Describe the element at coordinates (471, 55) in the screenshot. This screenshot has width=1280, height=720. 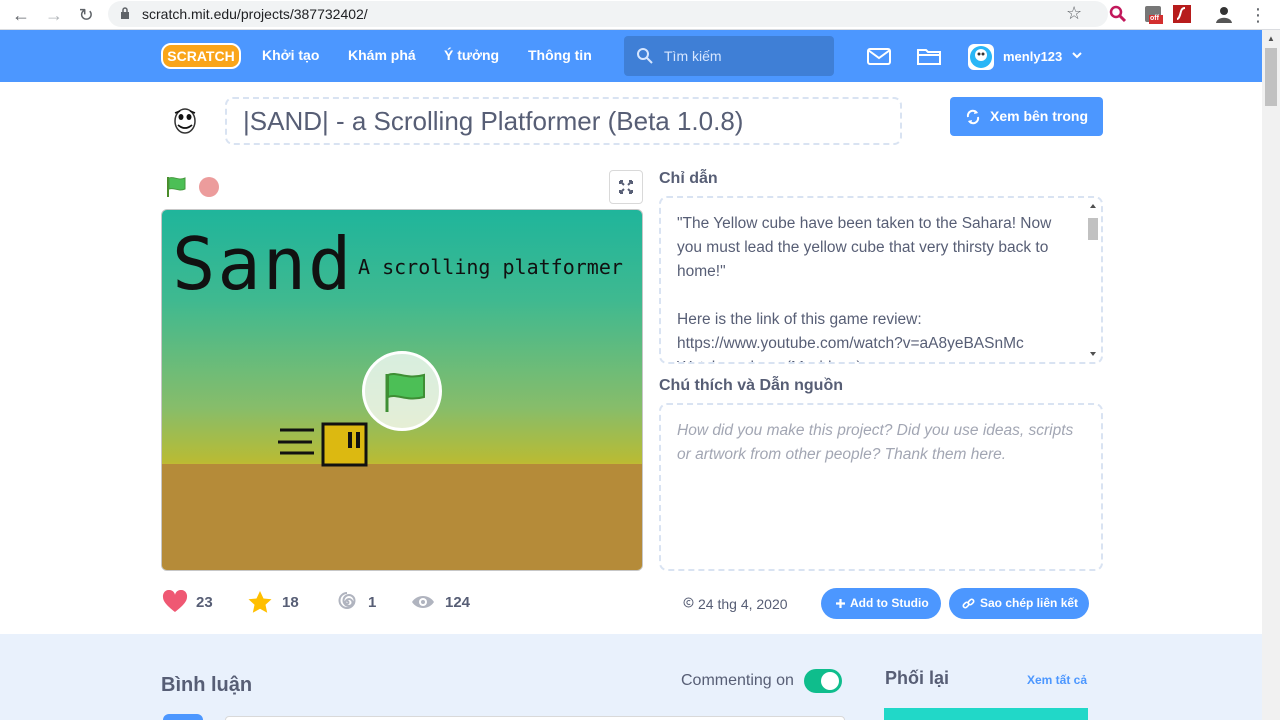
I see `nav-ideas: Ý tưởng` at that location.